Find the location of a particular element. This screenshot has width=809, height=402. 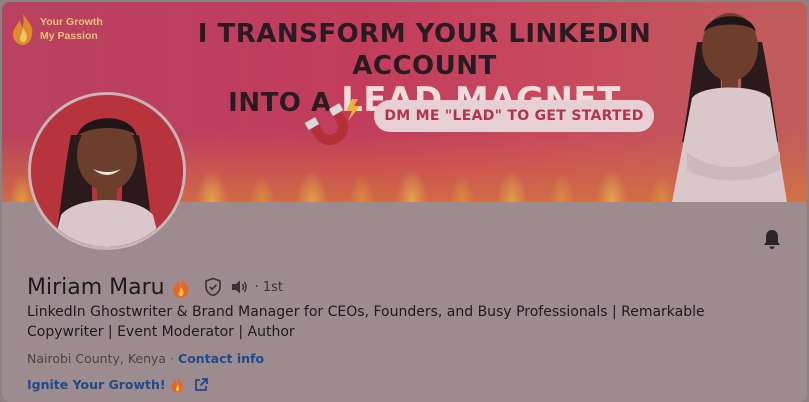

avatar-photo is located at coordinates (107, 171).